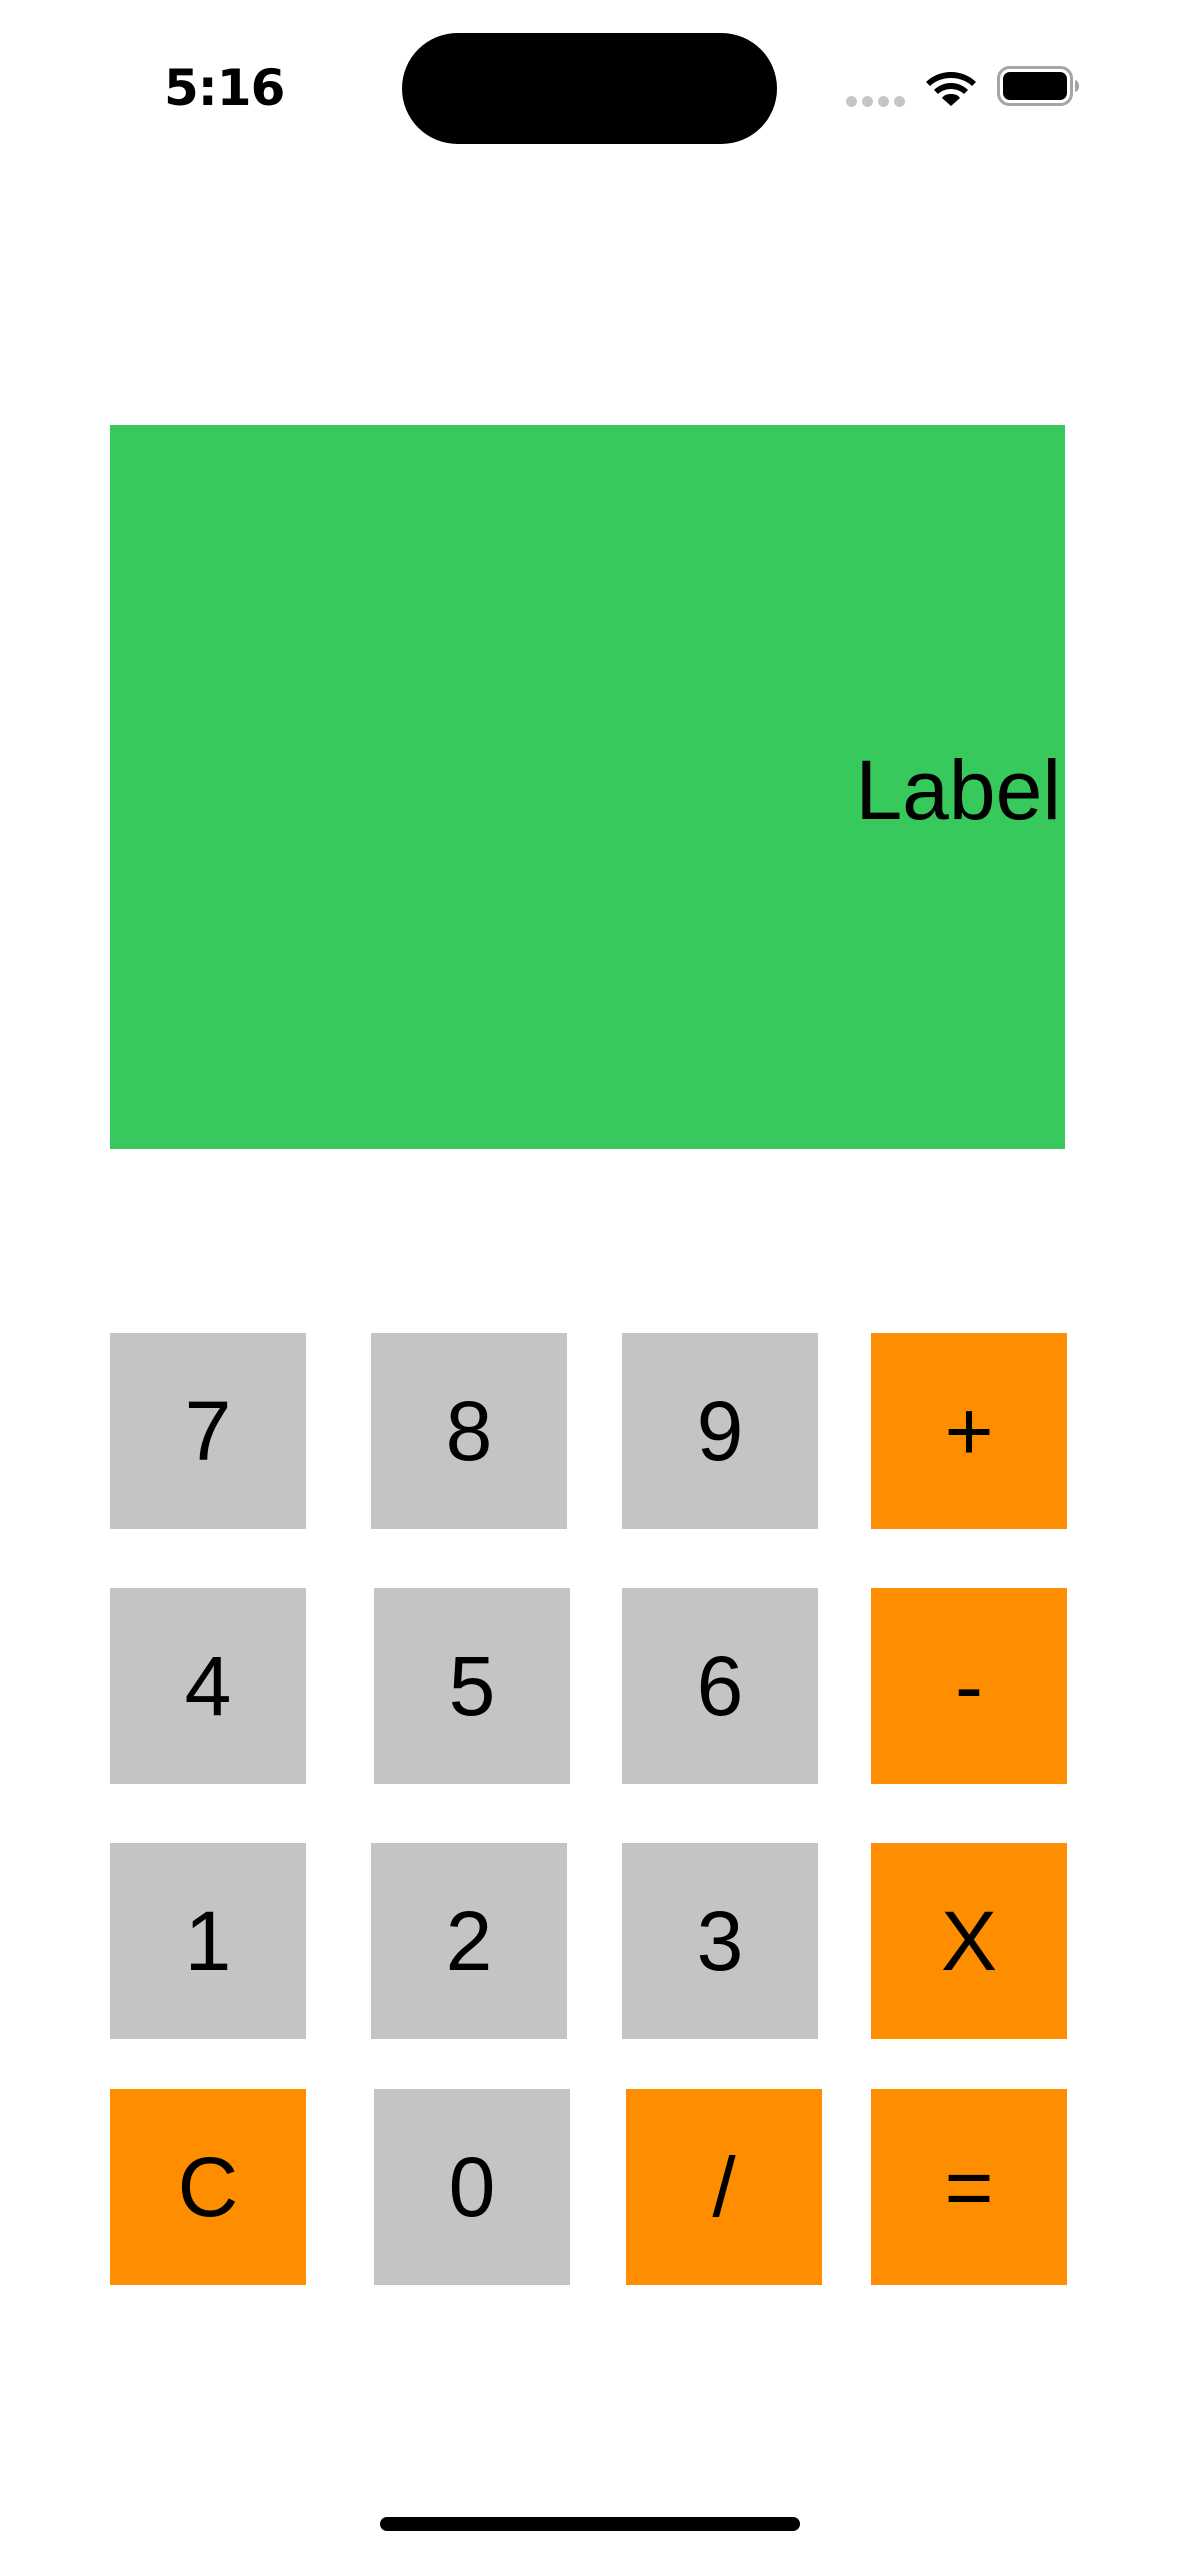  I want to click on cellular-signal-icon, so click(876, 102).